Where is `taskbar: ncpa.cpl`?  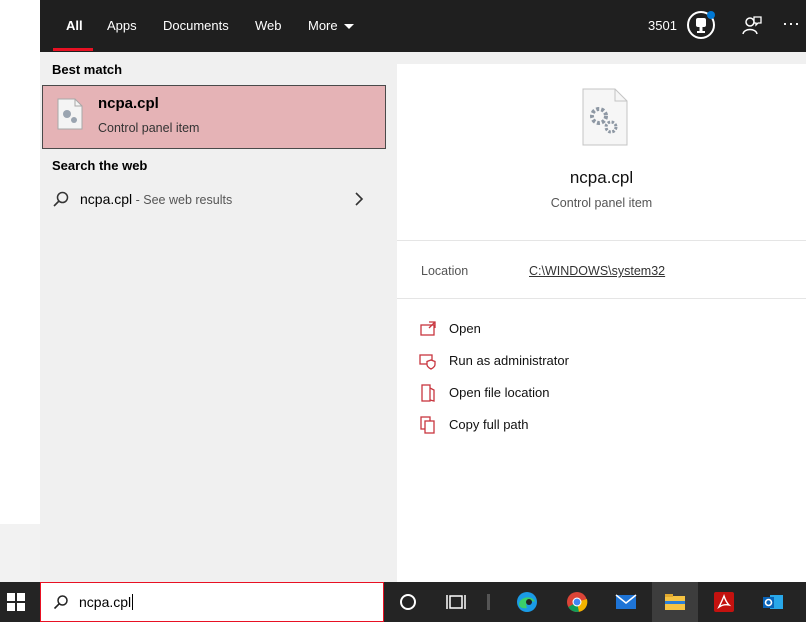 taskbar: ncpa.cpl is located at coordinates (403, 602).